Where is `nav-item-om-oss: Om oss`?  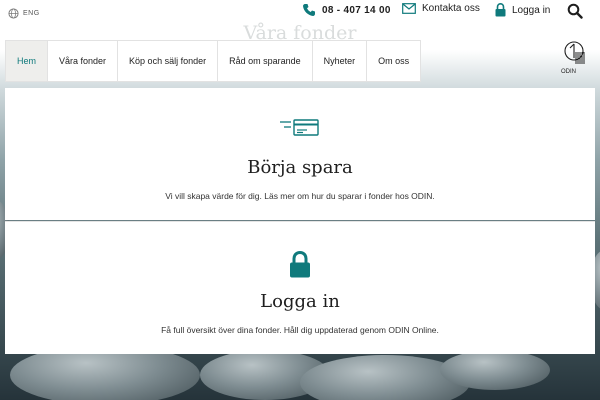 nav-item-om-oss: Om oss is located at coordinates (393, 61).